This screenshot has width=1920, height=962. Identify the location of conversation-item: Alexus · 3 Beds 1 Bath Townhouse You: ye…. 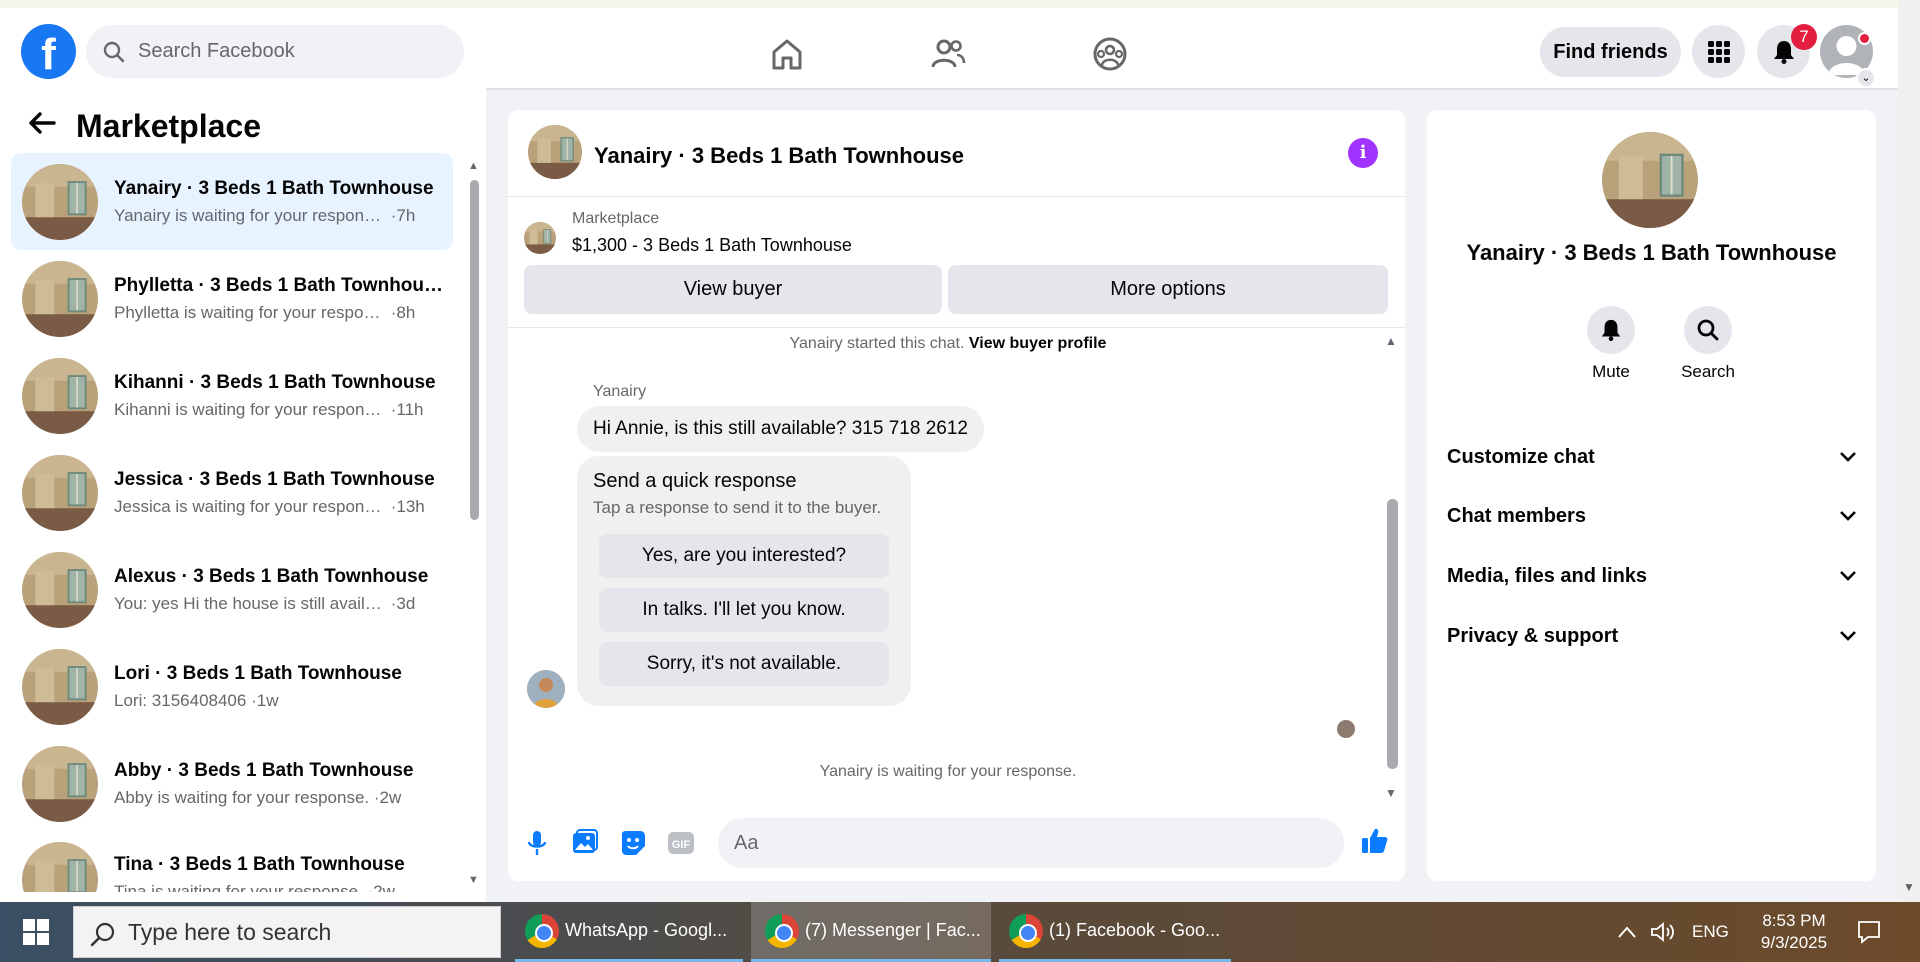
(232, 589).